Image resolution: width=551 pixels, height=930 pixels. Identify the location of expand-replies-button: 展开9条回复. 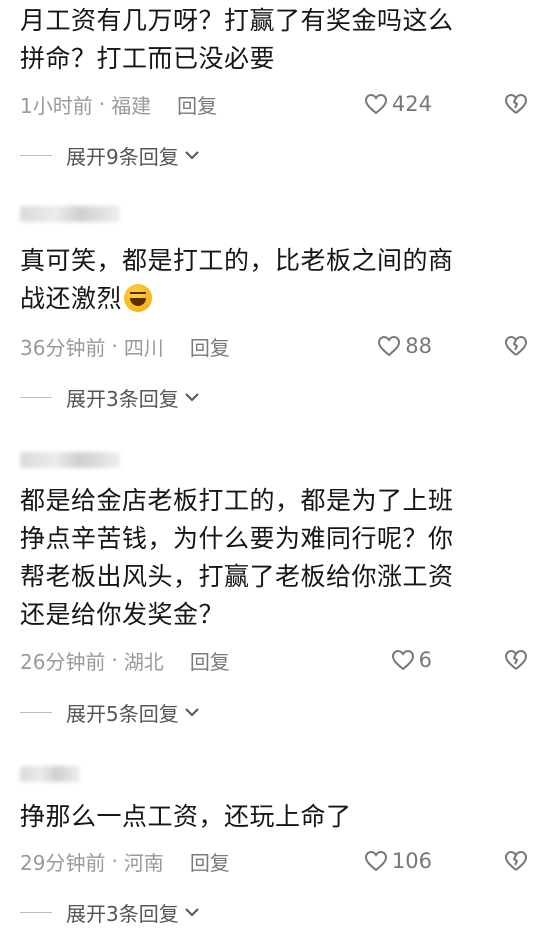
(110, 155).